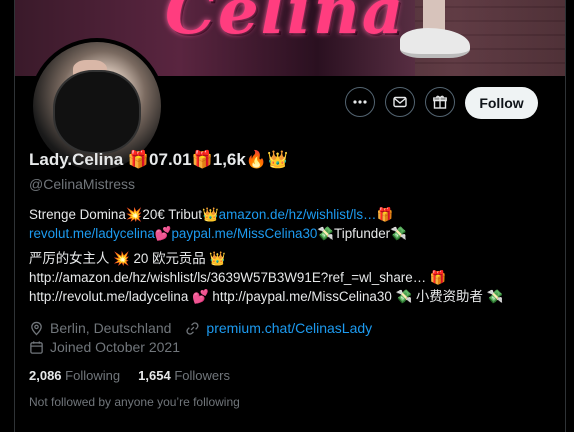  What do you see at coordinates (74, 375) in the screenshot?
I see `following-count: 2,086 Following` at bounding box center [74, 375].